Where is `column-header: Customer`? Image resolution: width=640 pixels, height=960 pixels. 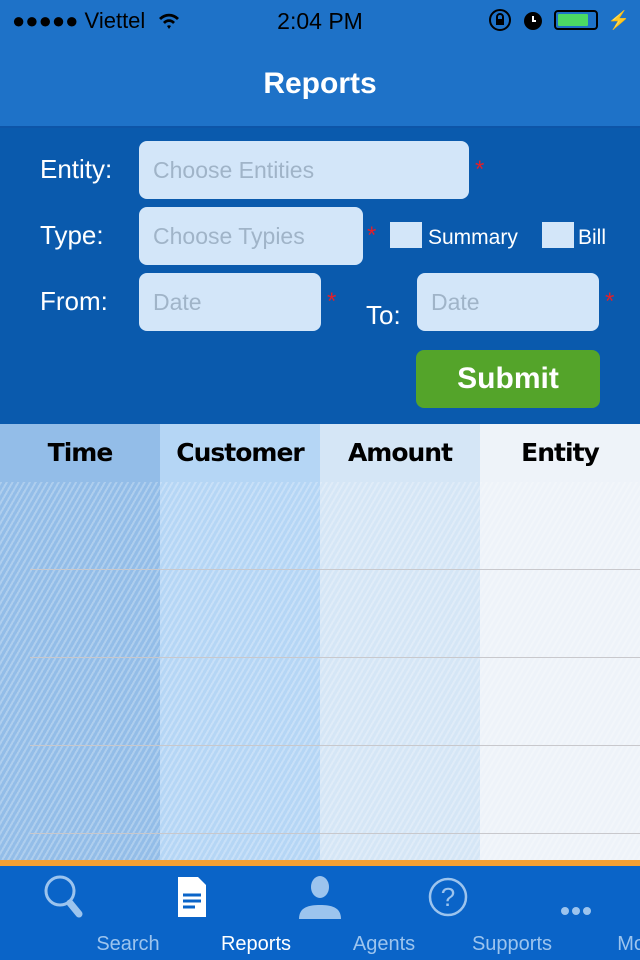 column-header: Customer is located at coordinates (240, 453).